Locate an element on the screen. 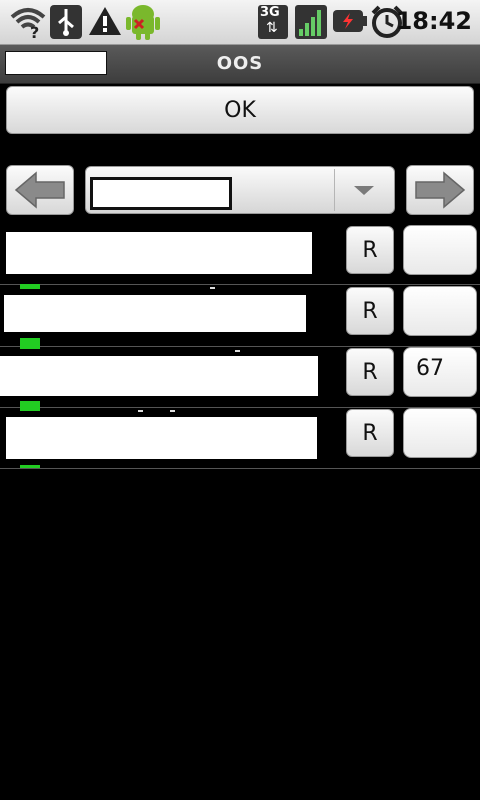 The width and height of the screenshot is (480, 800). warning-icon is located at coordinates (105, 21).